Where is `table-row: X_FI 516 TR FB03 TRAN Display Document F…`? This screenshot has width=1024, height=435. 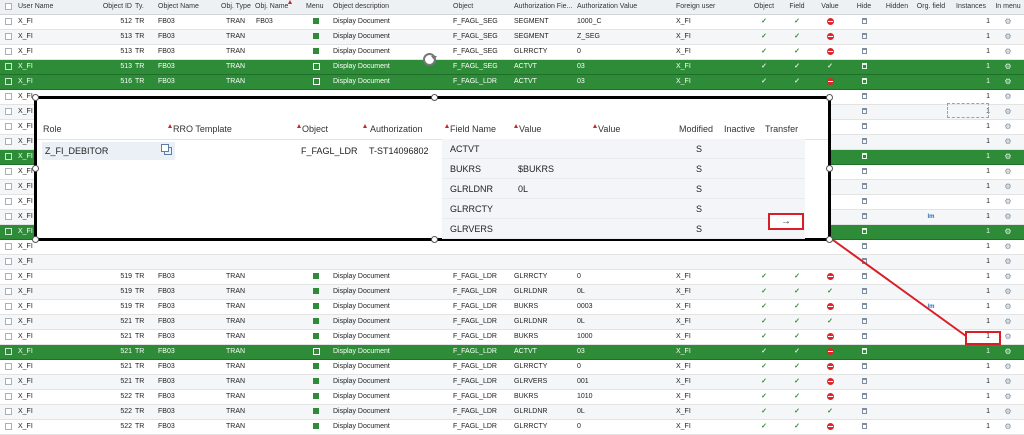
table-row: X_FI 516 TR FB03 TRAN Display Document F… is located at coordinates (512, 82).